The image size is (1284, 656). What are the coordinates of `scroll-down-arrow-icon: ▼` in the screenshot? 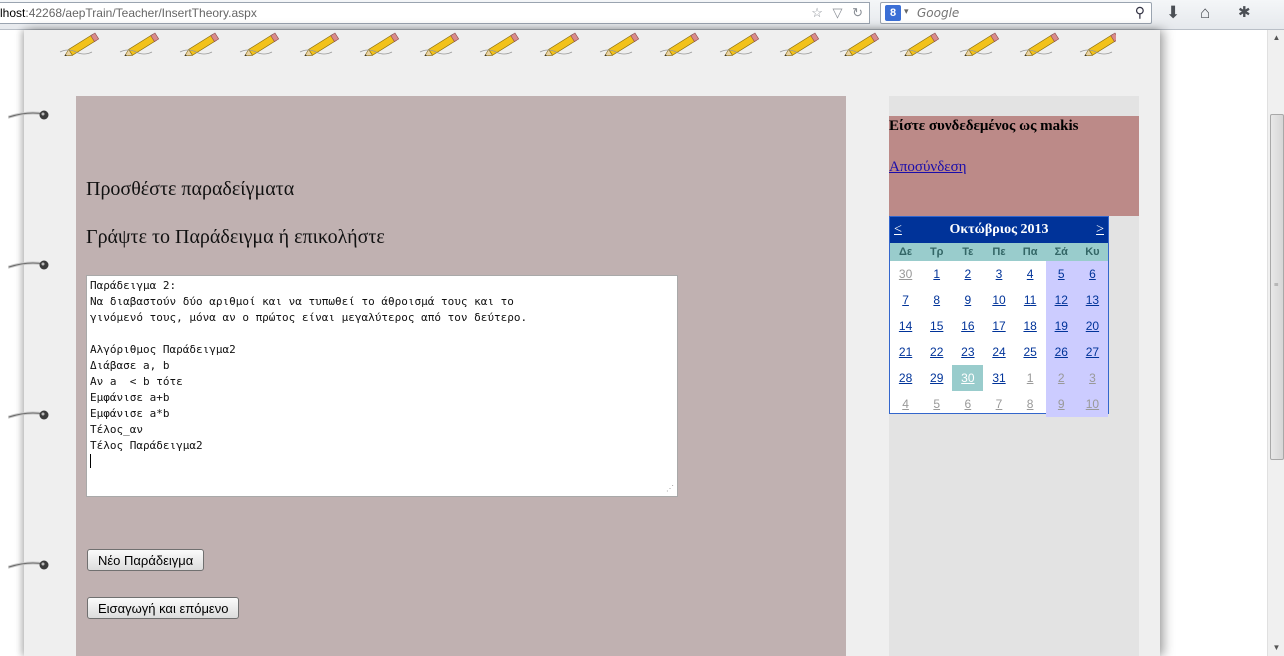 It's located at (1276, 648).